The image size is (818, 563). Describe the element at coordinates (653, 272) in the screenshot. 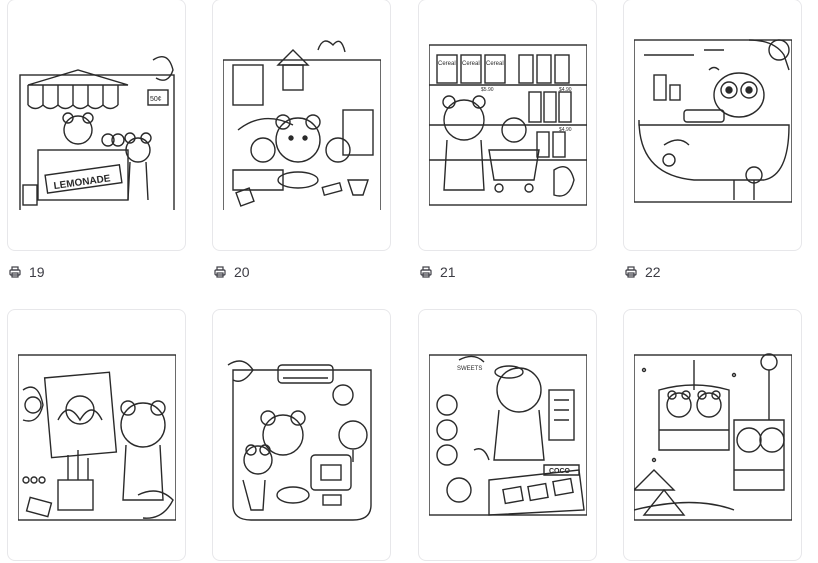

I see `print-count: 22` at that location.